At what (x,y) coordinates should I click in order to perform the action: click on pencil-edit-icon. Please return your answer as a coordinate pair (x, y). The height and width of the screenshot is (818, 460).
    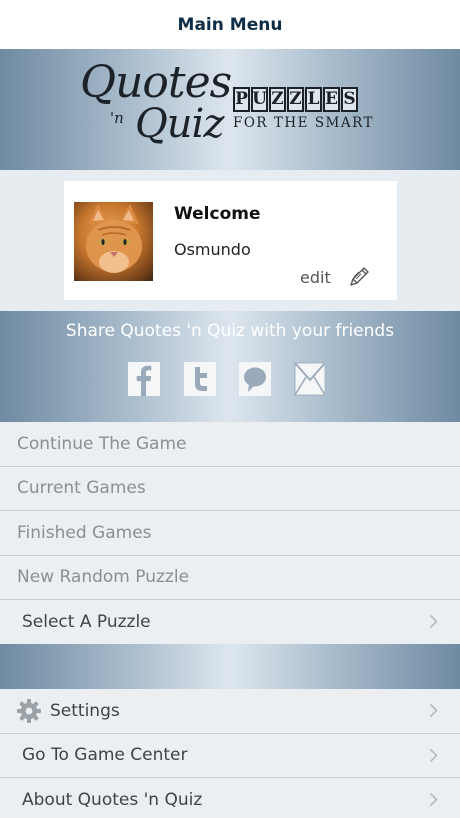
    Looking at the image, I should click on (360, 276).